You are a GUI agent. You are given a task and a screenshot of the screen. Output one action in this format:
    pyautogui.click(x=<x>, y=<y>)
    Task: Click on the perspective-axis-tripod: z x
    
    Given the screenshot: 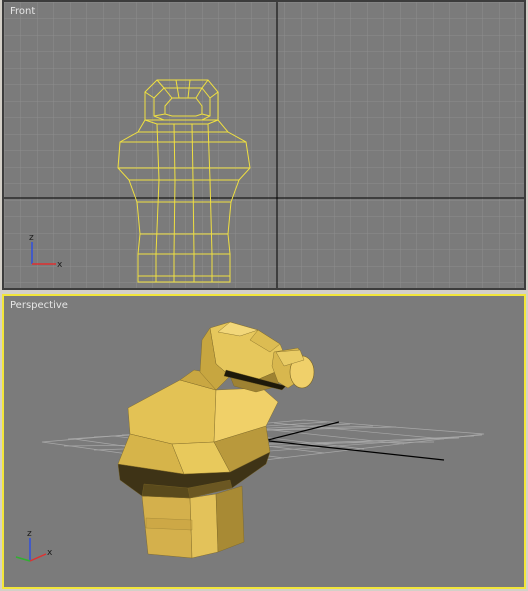 What is the action you would take?
    pyautogui.click(x=34, y=545)
    